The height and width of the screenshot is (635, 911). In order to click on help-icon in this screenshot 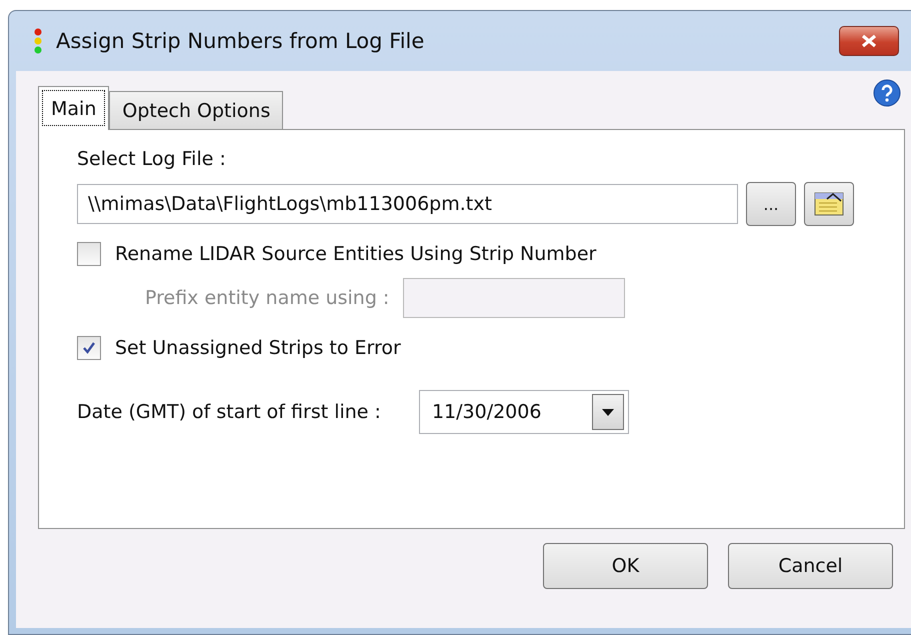, I will do `click(887, 93)`.